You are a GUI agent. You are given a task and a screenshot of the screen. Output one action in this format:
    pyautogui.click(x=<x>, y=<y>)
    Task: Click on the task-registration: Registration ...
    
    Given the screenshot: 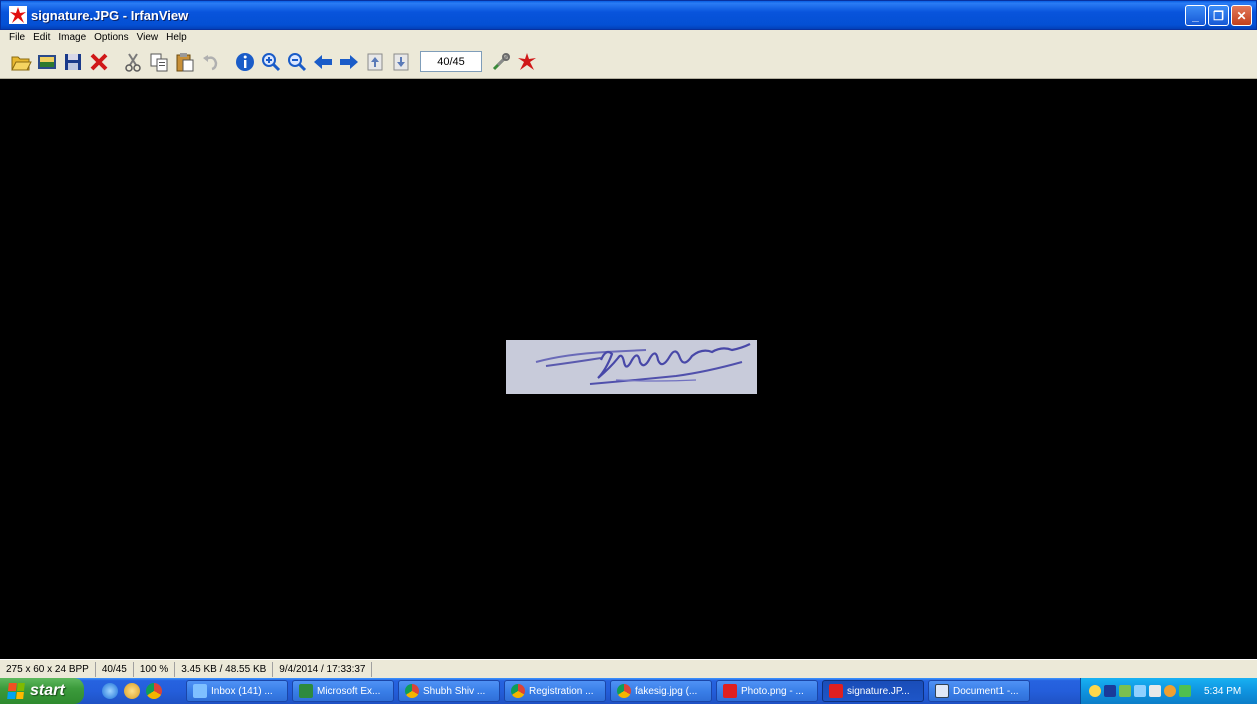 What is the action you would take?
    pyautogui.click(x=555, y=691)
    